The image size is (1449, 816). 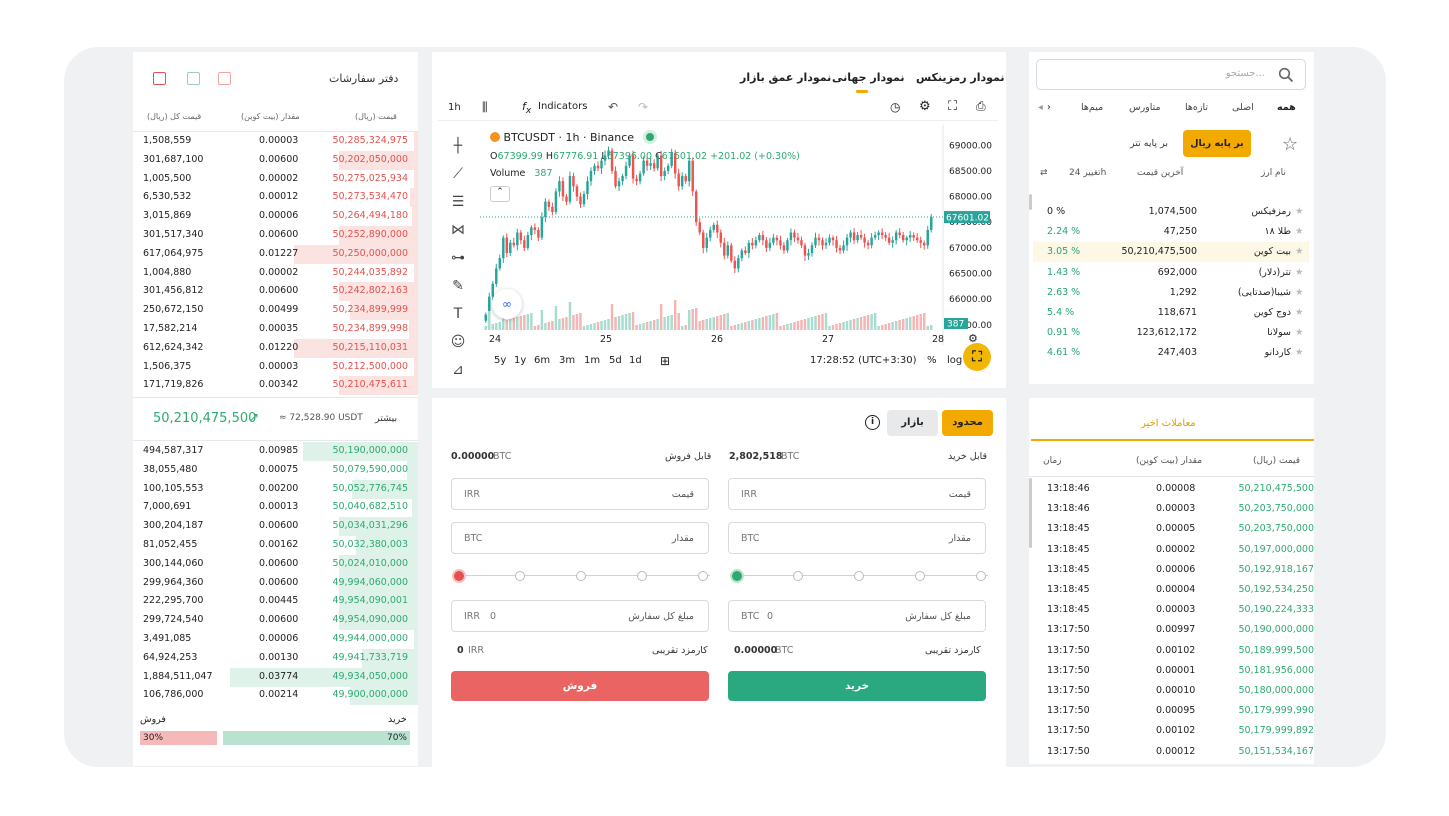 I want to click on bid-row: 50,052,776,745 0.00200 100,105,553, so click(x=275, y=489).